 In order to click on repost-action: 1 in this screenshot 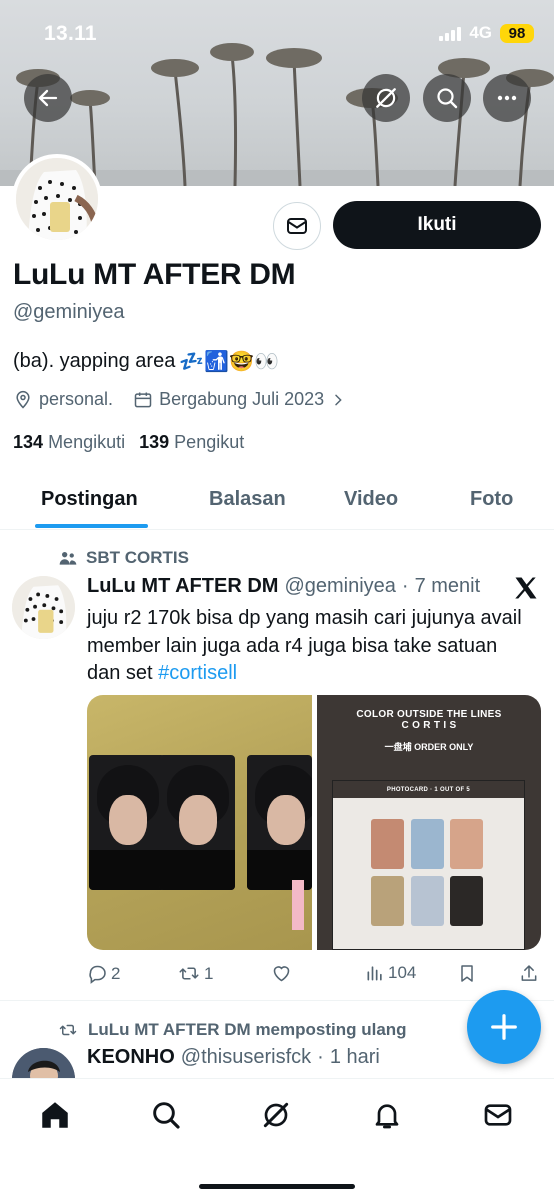, I will do `click(195, 973)`.